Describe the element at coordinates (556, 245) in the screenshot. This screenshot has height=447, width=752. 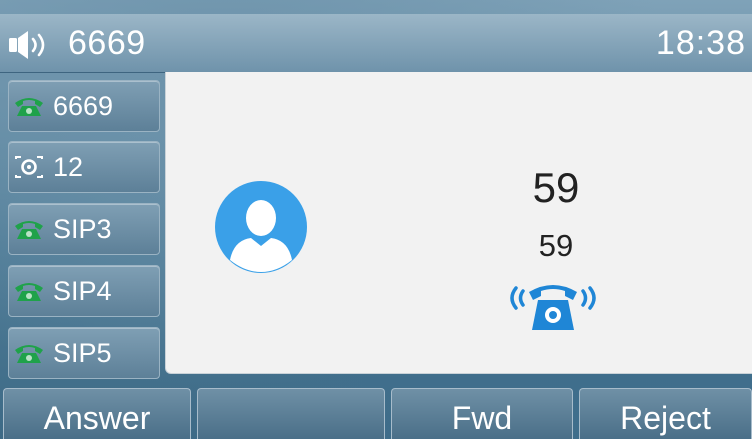
I see `caller-number: 59` at that location.